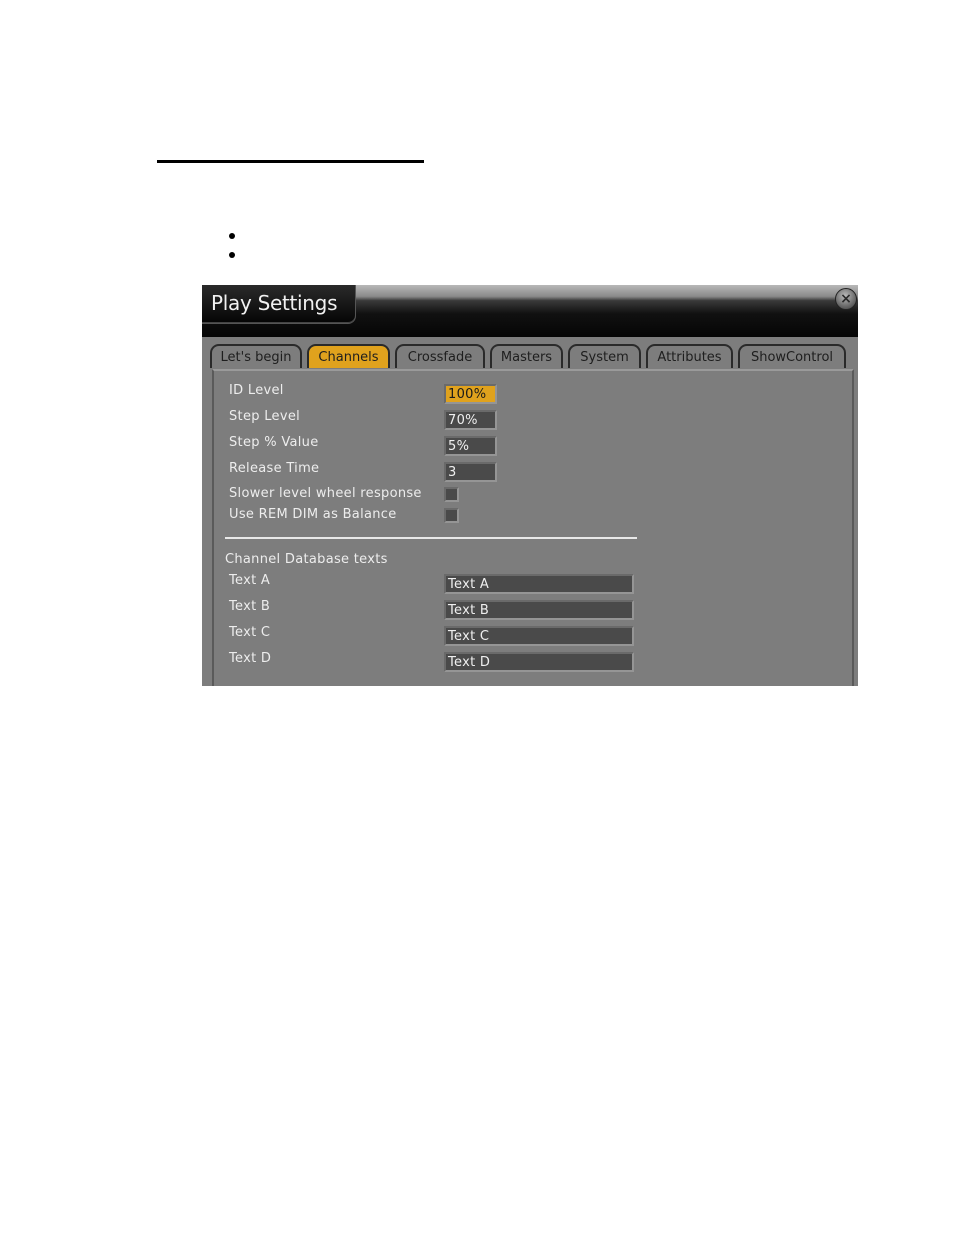  Describe the element at coordinates (274, 468) in the screenshot. I see `release-time-label: Release Time` at that location.